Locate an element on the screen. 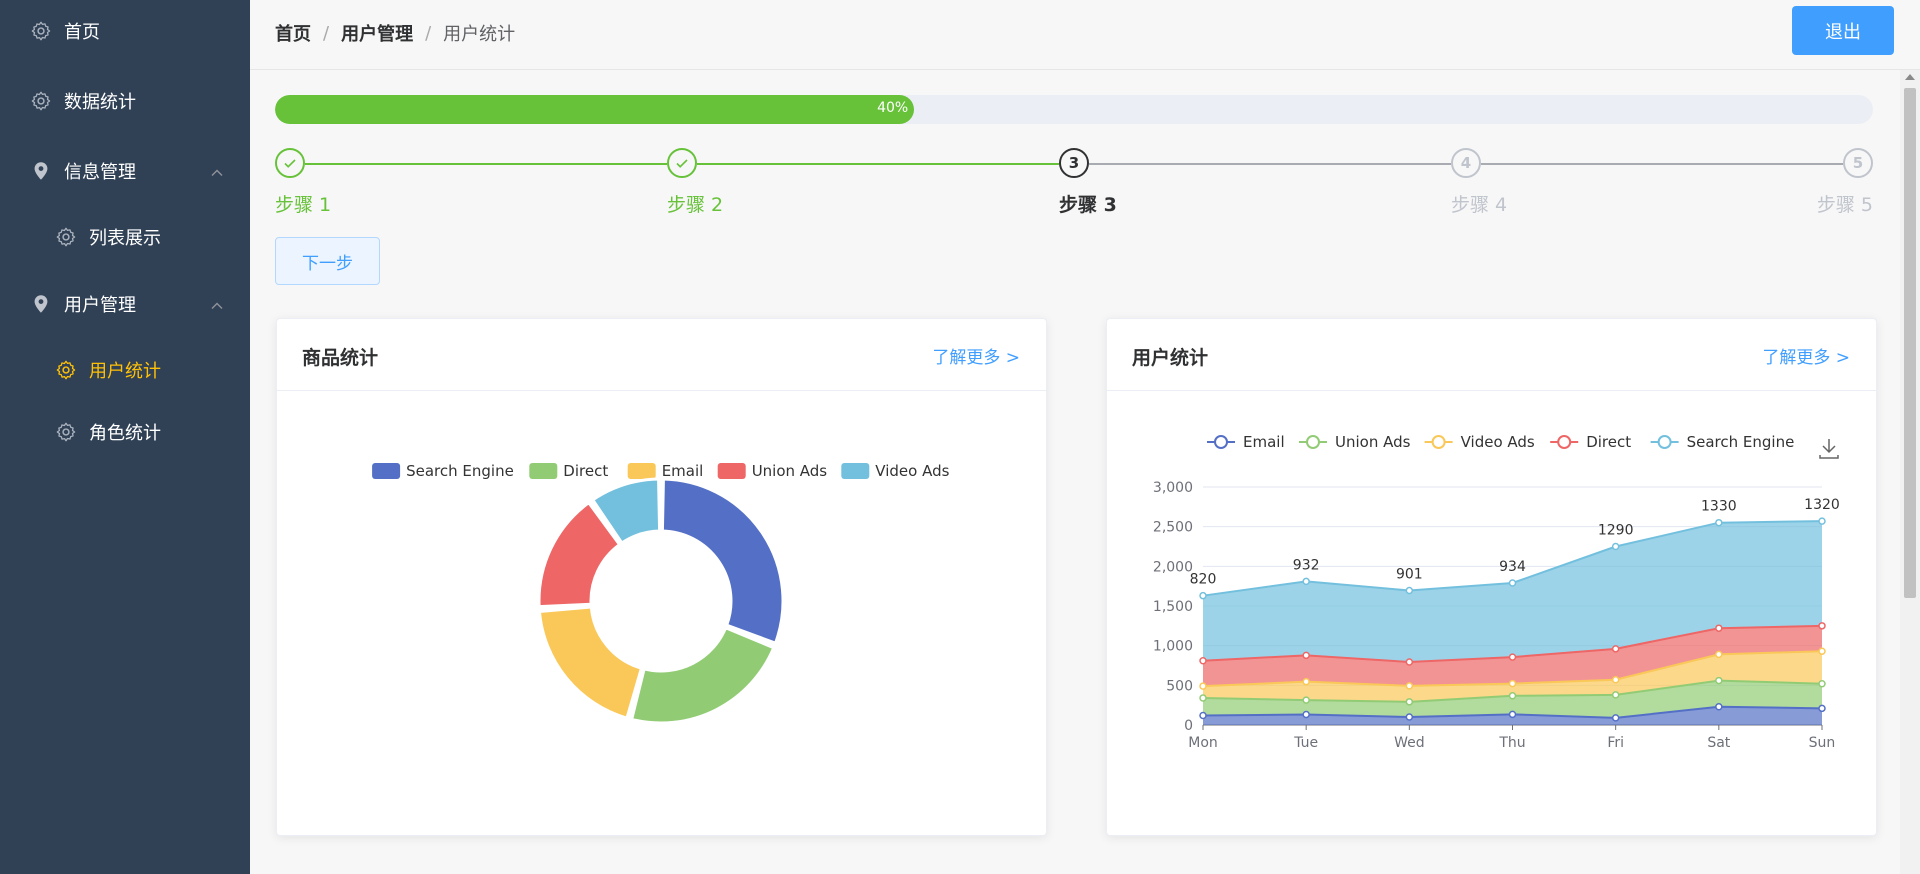  sidebar-item-label: 用户管理 is located at coordinates (100, 305).